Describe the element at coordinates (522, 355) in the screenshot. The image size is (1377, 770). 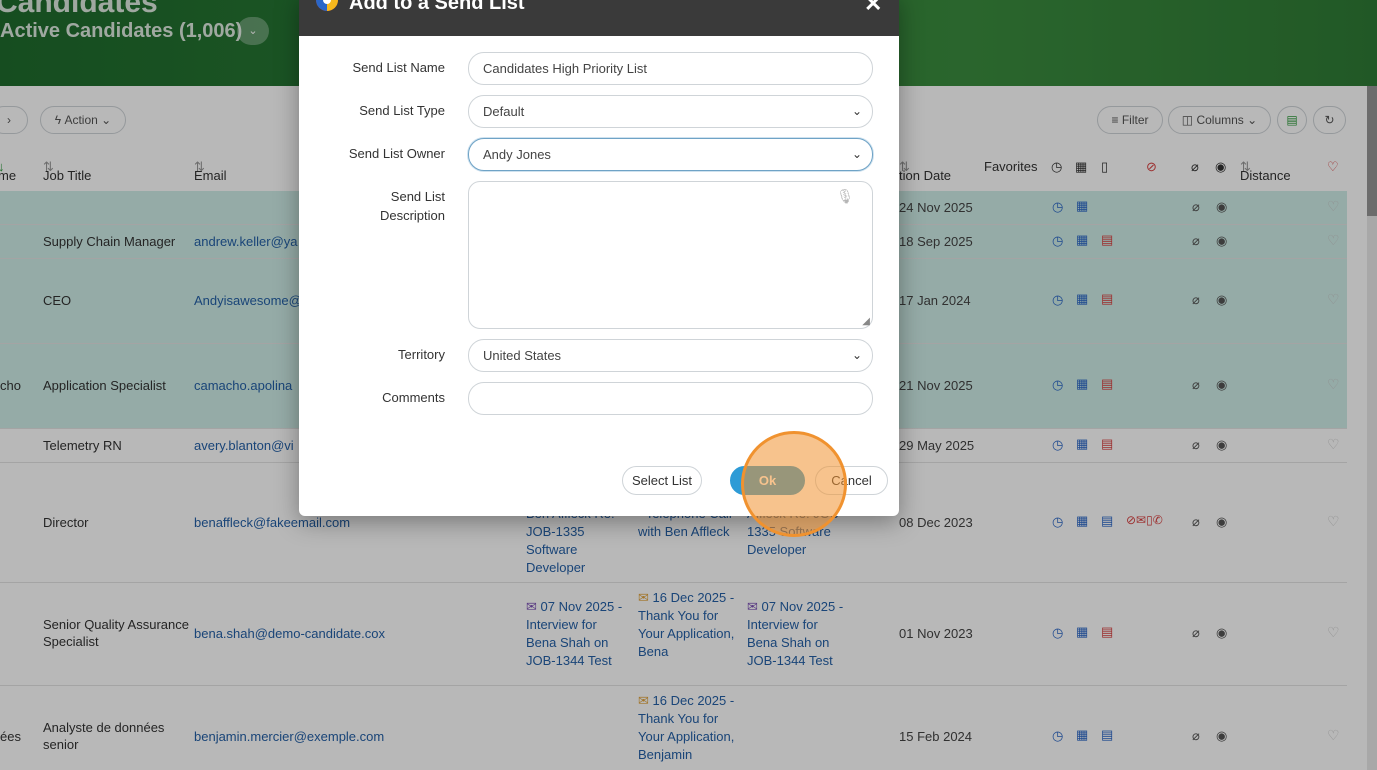
I see `territory-value: United States` at that location.